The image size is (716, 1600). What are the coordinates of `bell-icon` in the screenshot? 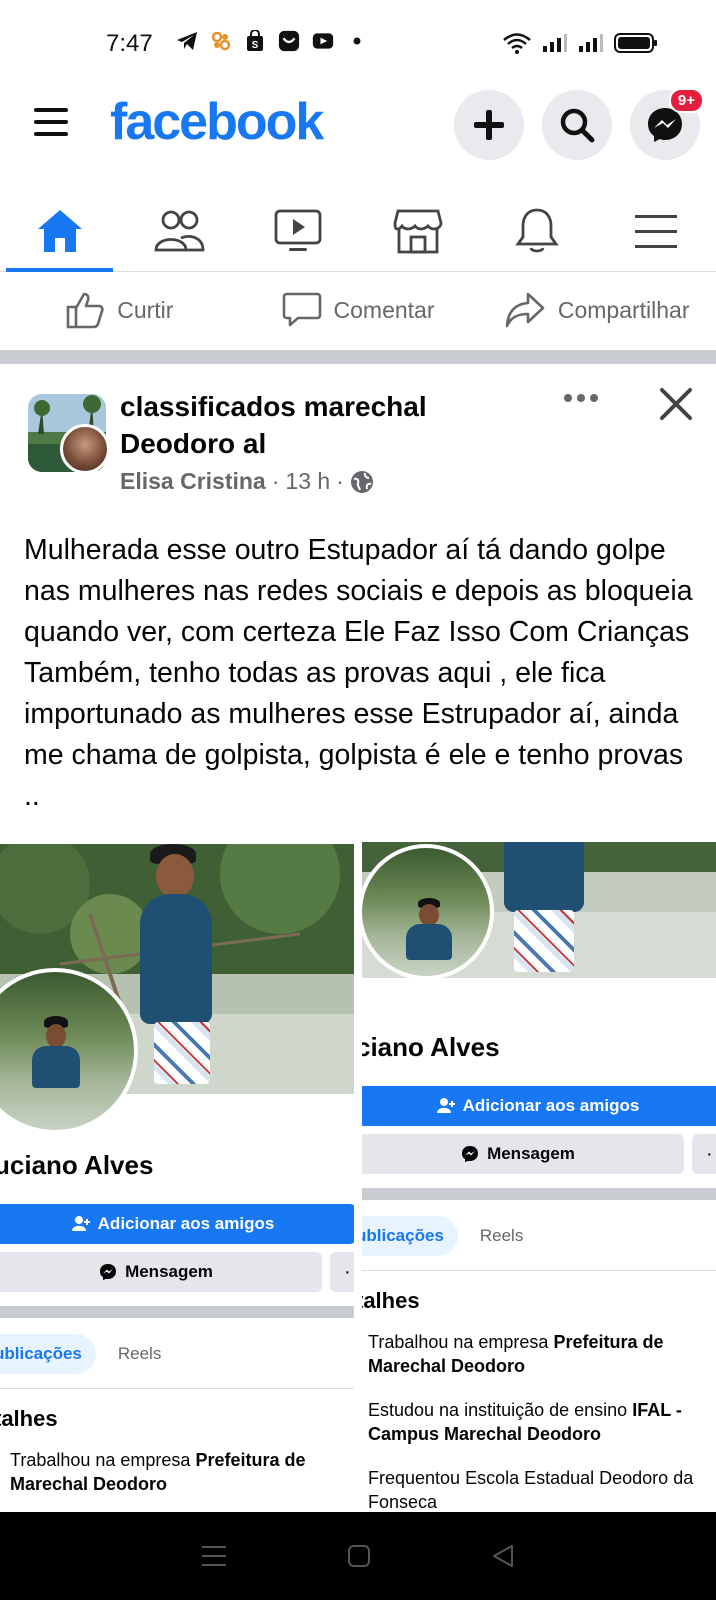 It's located at (537, 230).